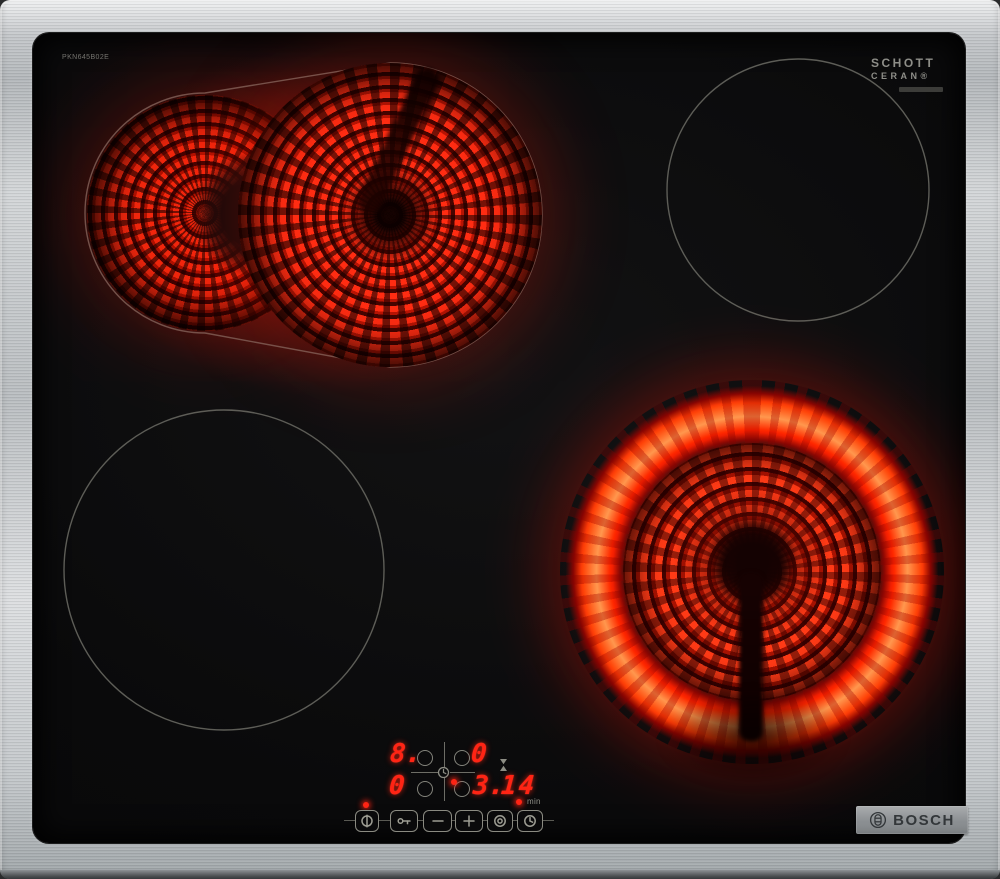 The width and height of the screenshot is (1000, 879). Describe the element at coordinates (798, 190) in the screenshot. I see `rear-right-zone-outline` at that location.